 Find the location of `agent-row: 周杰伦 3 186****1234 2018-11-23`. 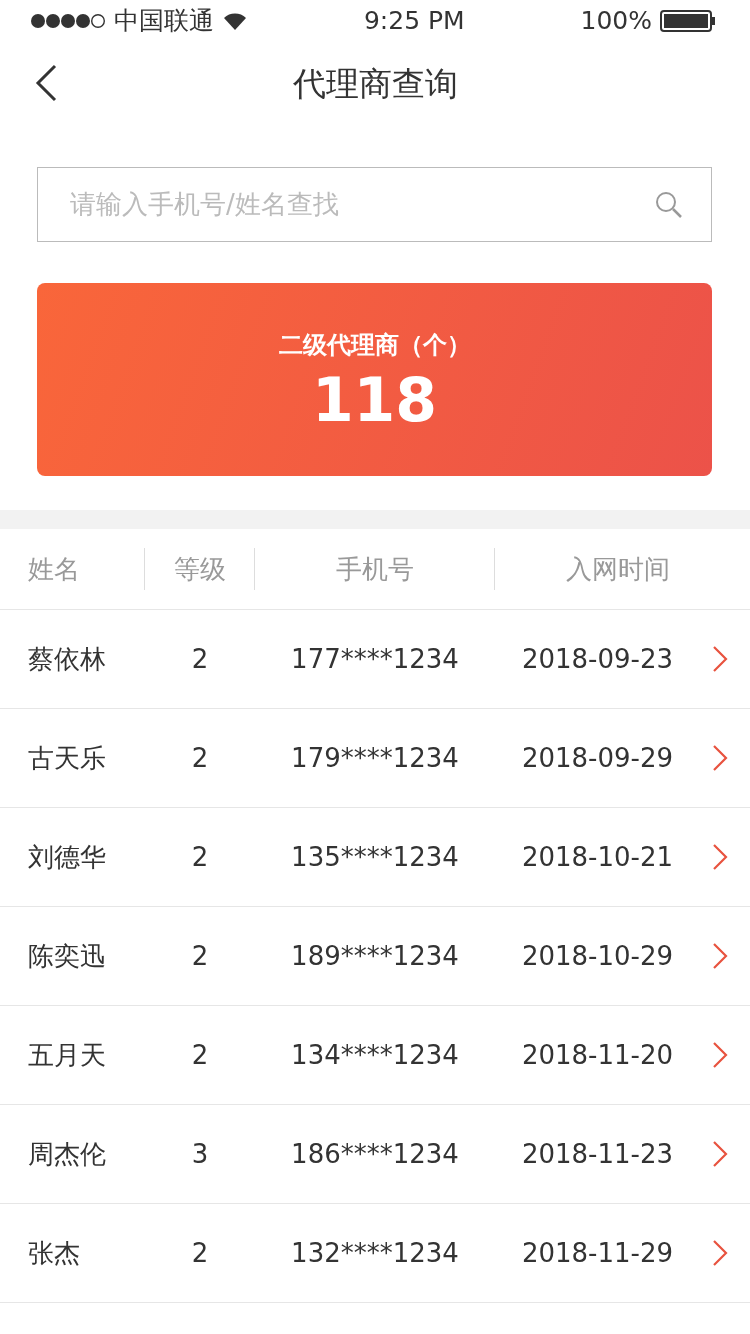

agent-row: 周杰伦 3 186****1234 2018-11-23 is located at coordinates (375, 1154).